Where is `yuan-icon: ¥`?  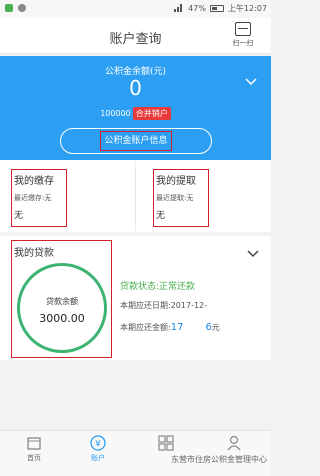 yuan-icon: ¥ is located at coordinates (98, 443).